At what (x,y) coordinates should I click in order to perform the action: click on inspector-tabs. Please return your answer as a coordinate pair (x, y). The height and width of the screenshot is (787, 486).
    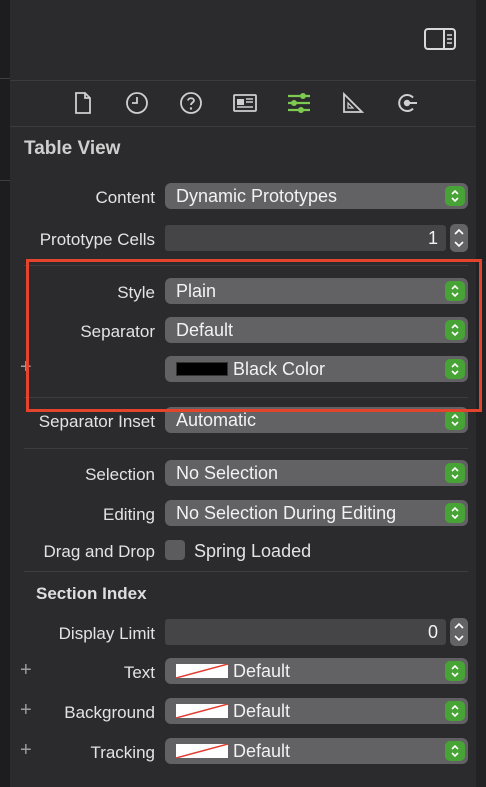
    Looking at the image, I should click on (243, 103).